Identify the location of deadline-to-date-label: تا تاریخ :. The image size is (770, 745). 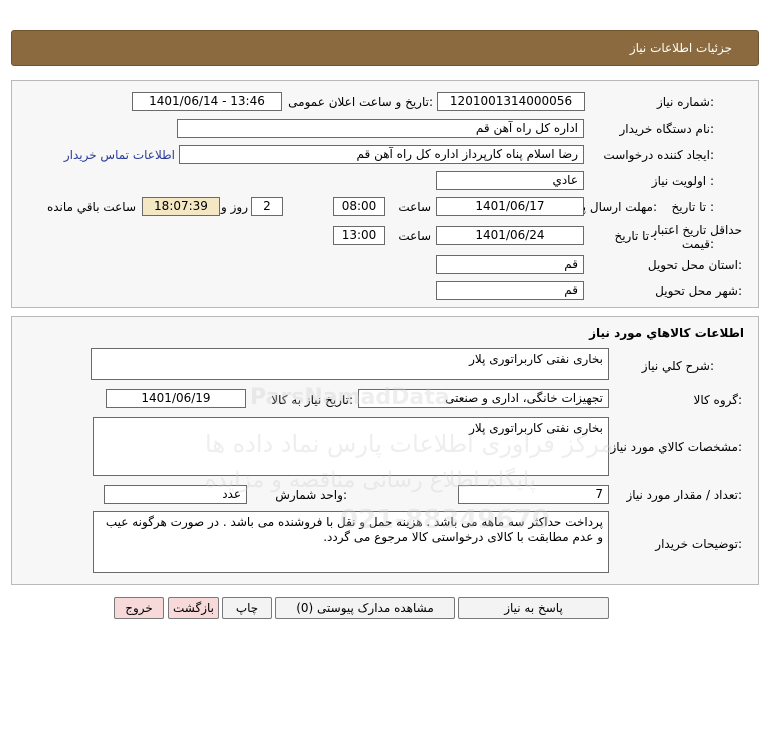
(692, 207).